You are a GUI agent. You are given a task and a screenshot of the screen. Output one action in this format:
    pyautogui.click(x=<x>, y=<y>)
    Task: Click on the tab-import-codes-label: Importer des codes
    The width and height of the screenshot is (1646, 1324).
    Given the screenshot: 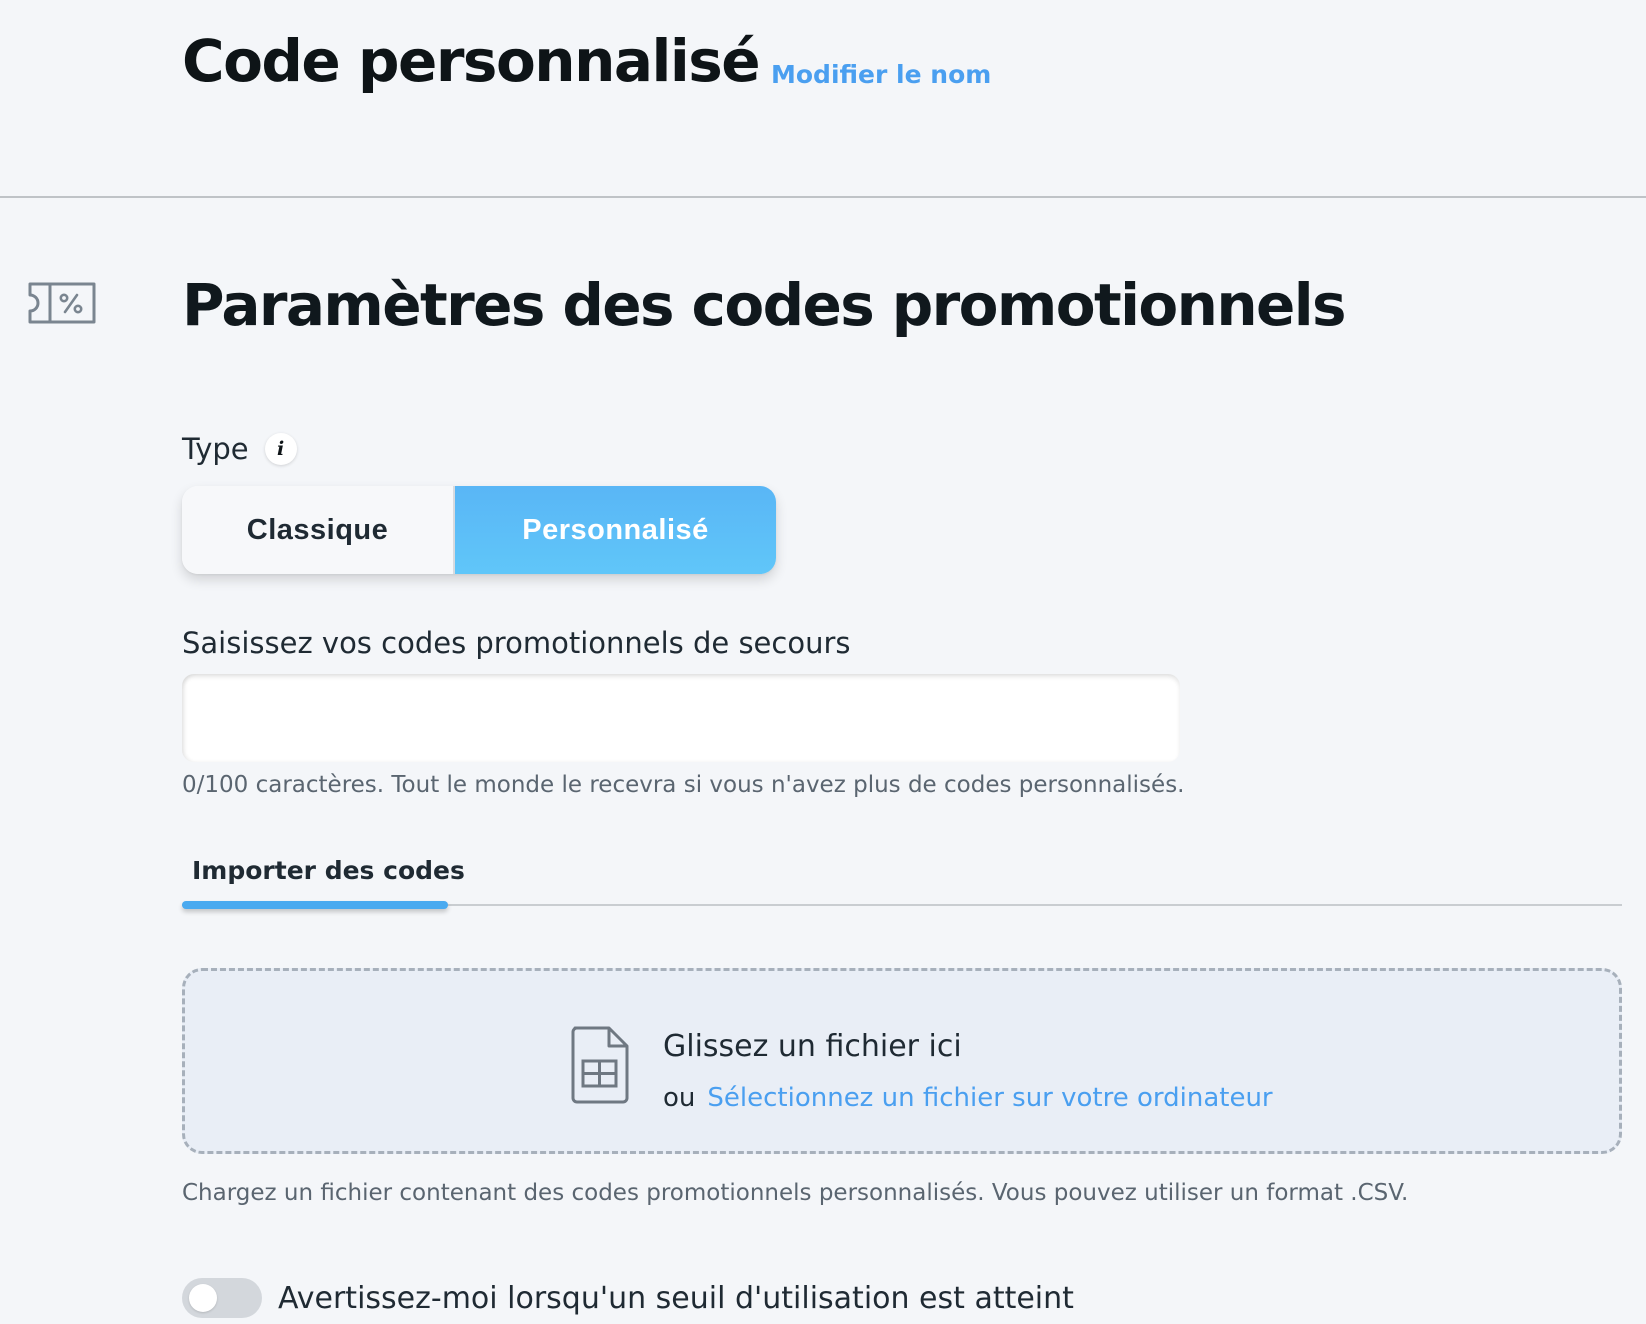 What is the action you would take?
    pyautogui.click(x=328, y=870)
    